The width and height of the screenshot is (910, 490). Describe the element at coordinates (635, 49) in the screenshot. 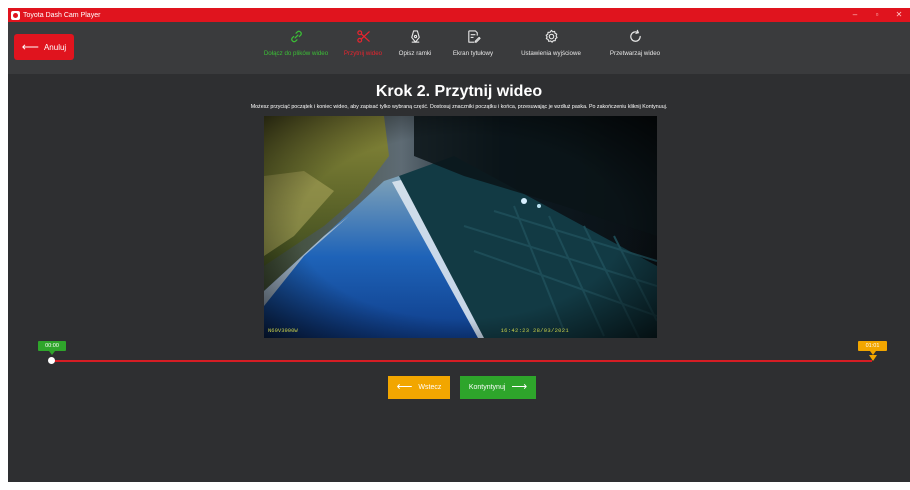

I see `step-process-video: Przetwarzaj wideo` at that location.